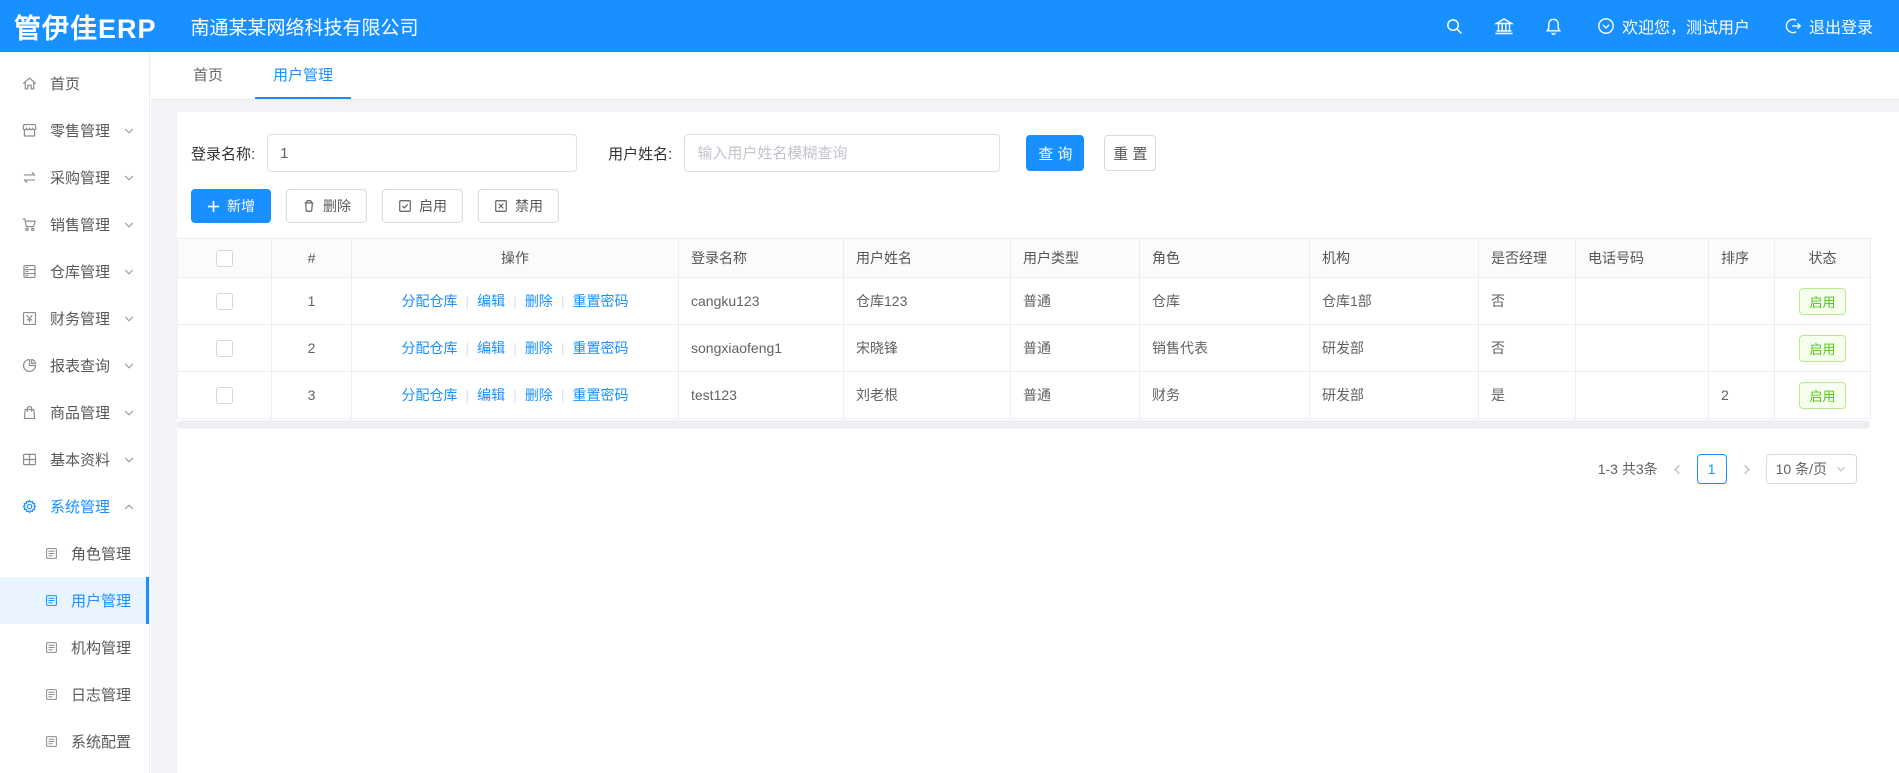 The image size is (1899, 773). What do you see at coordinates (518, 206) in the screenshot?
I see `disable-button: 禁用` at bounding box center [518, 206].